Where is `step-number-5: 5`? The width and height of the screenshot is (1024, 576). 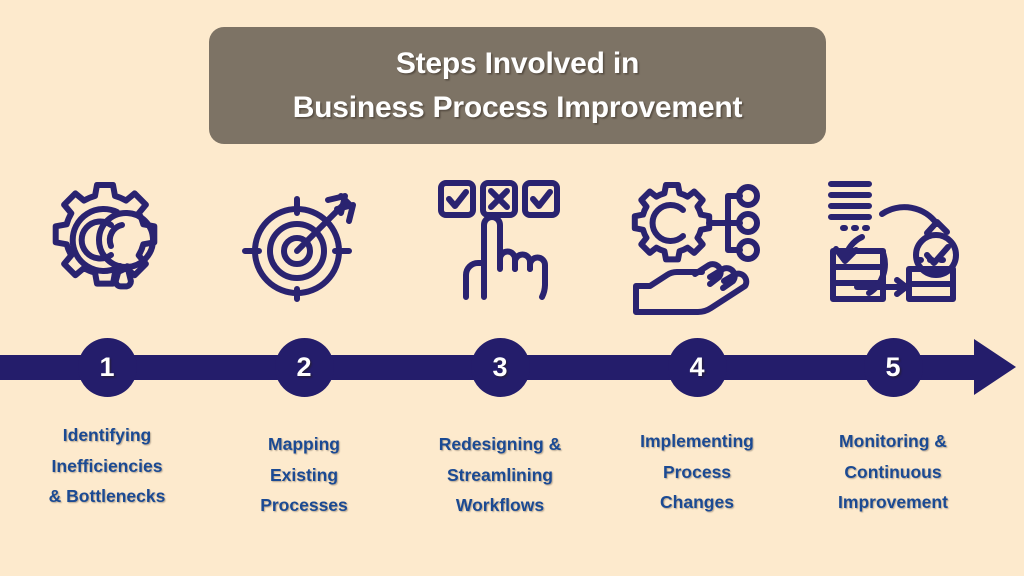
step-number-5: 5 is located at coordinates (893, 367).